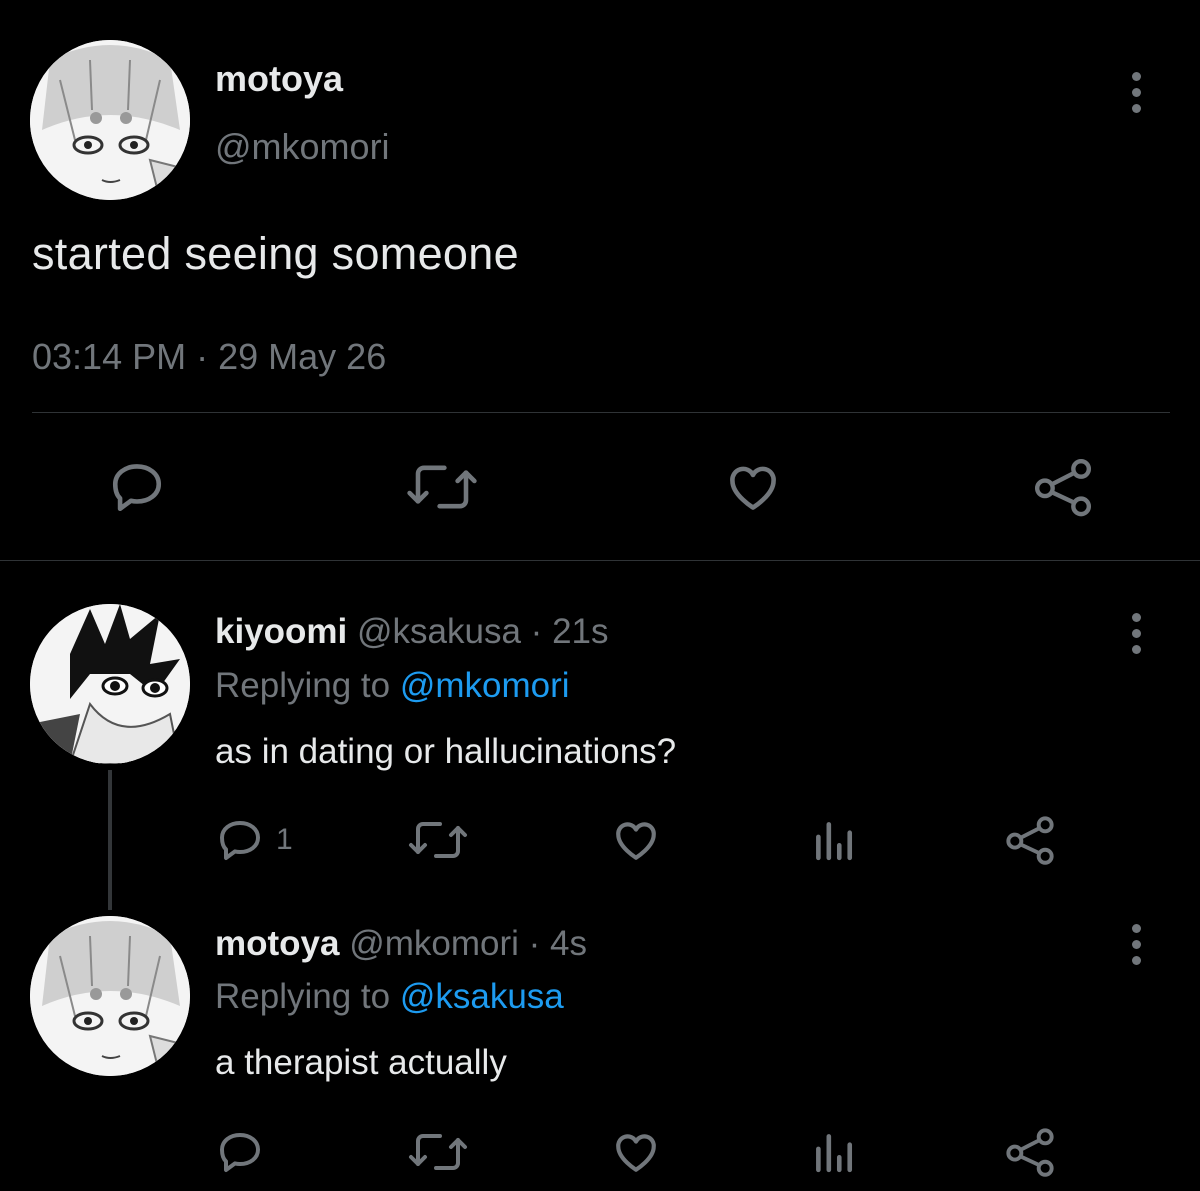 The width and height of the screenshot is (1200, 1191). I want to click on tweet-timestamp: 03:14 PM · 29 May 26, so click(209, 357).